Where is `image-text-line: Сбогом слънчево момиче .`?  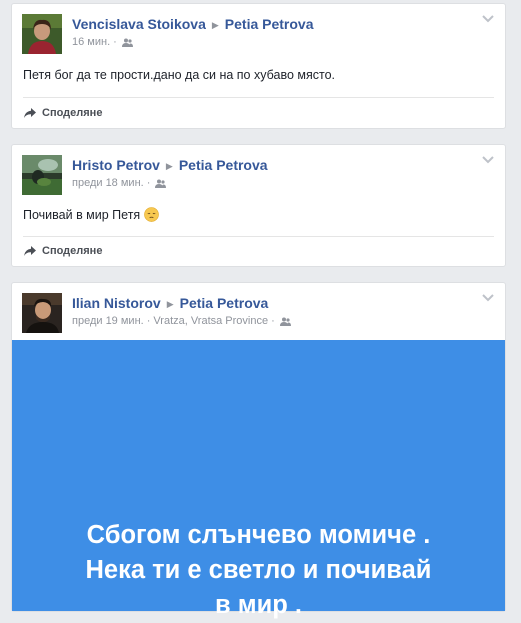 image-text-line: Сбогом слънчево момиче . is located at coordinates (258, 535).